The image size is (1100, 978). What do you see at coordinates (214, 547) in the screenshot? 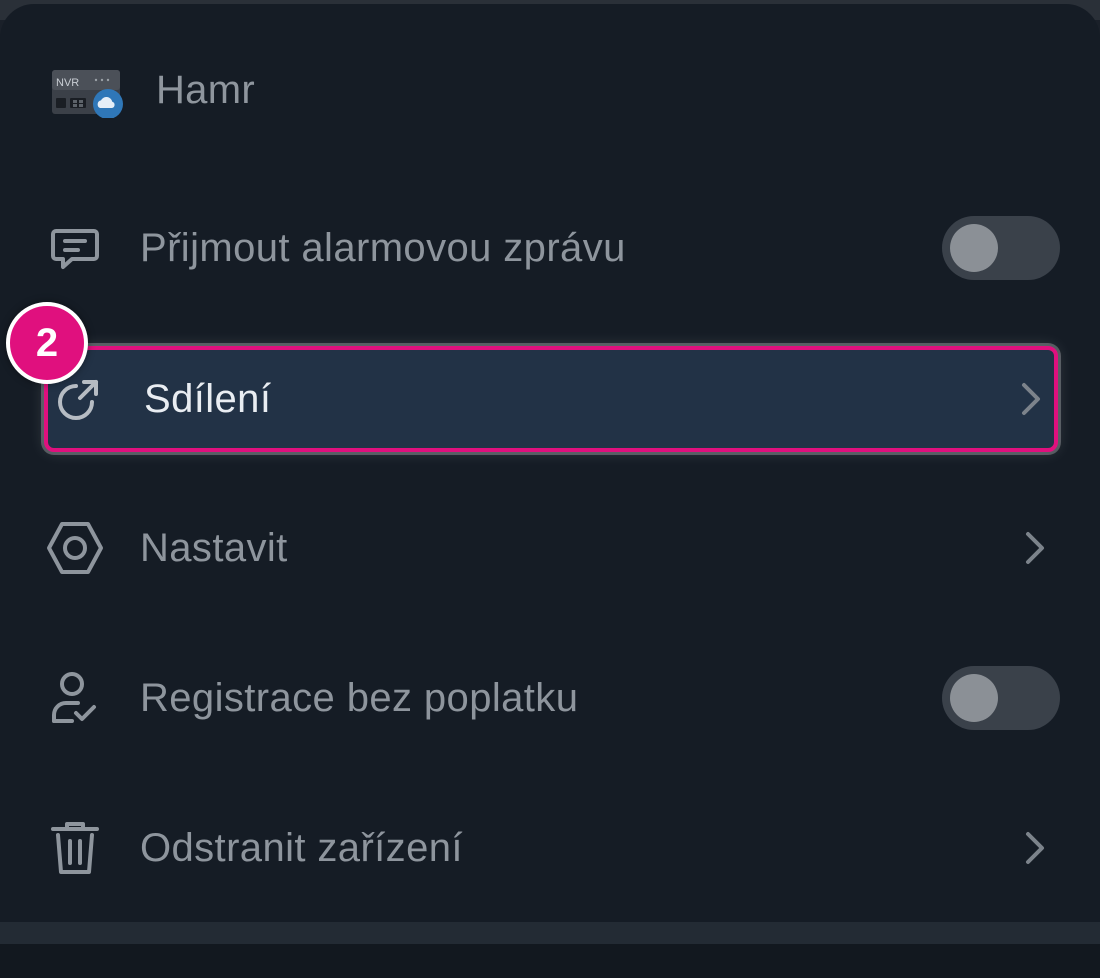
I see `menu-item-label: Nastavit` at bounding box center [214, 547].